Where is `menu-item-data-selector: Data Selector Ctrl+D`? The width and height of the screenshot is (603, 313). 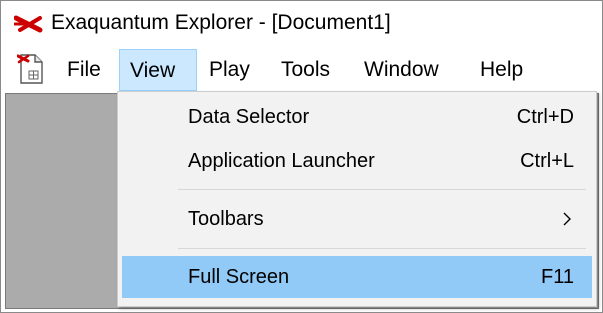
menu-item-data-selector: Data Selector Ctrl+D is located at coordinates (357, 117).